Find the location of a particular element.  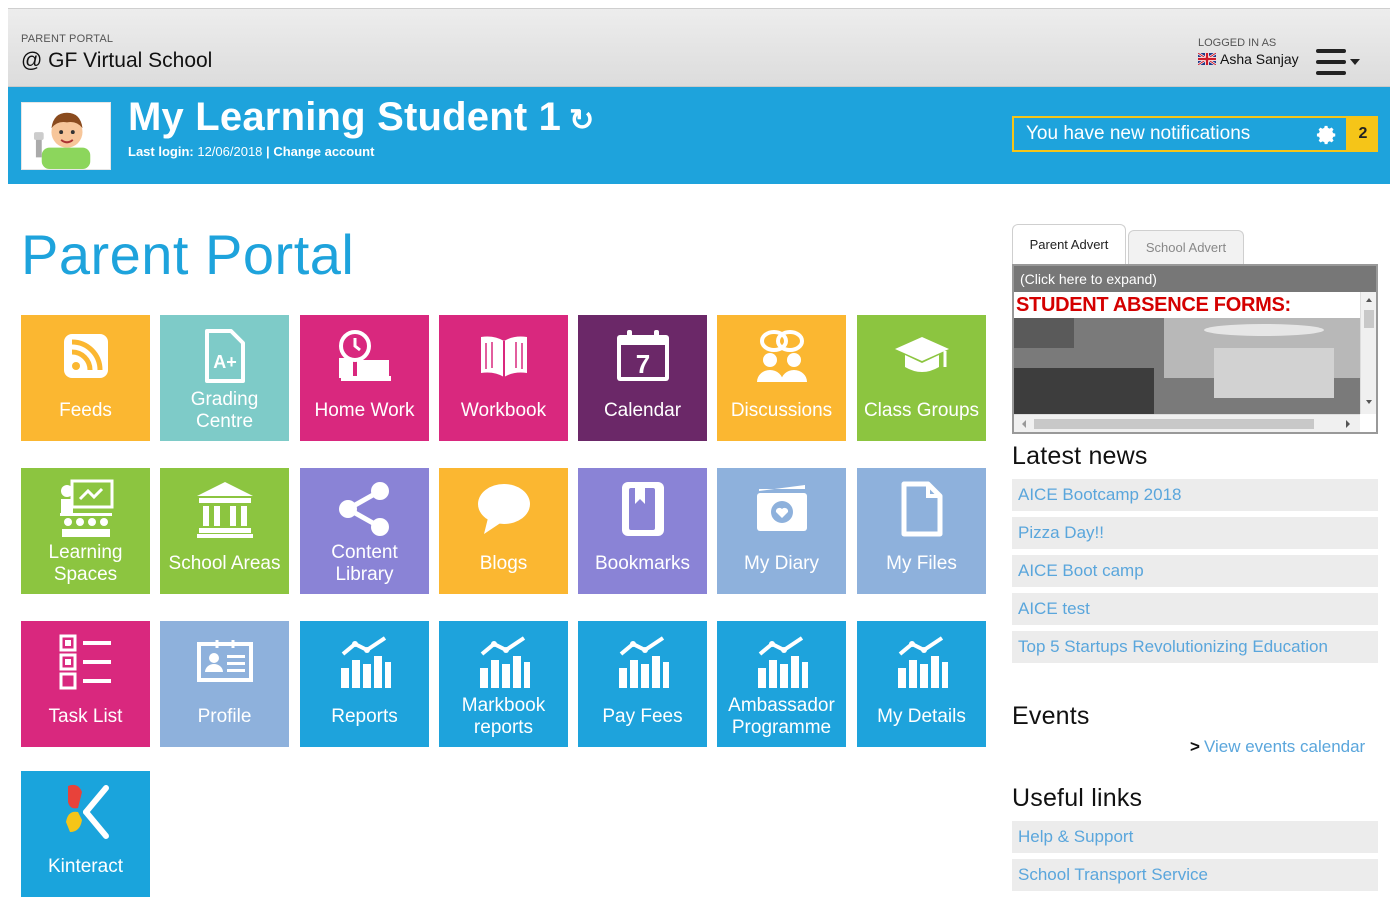

diary-icon is located at coordinates (781, 508).